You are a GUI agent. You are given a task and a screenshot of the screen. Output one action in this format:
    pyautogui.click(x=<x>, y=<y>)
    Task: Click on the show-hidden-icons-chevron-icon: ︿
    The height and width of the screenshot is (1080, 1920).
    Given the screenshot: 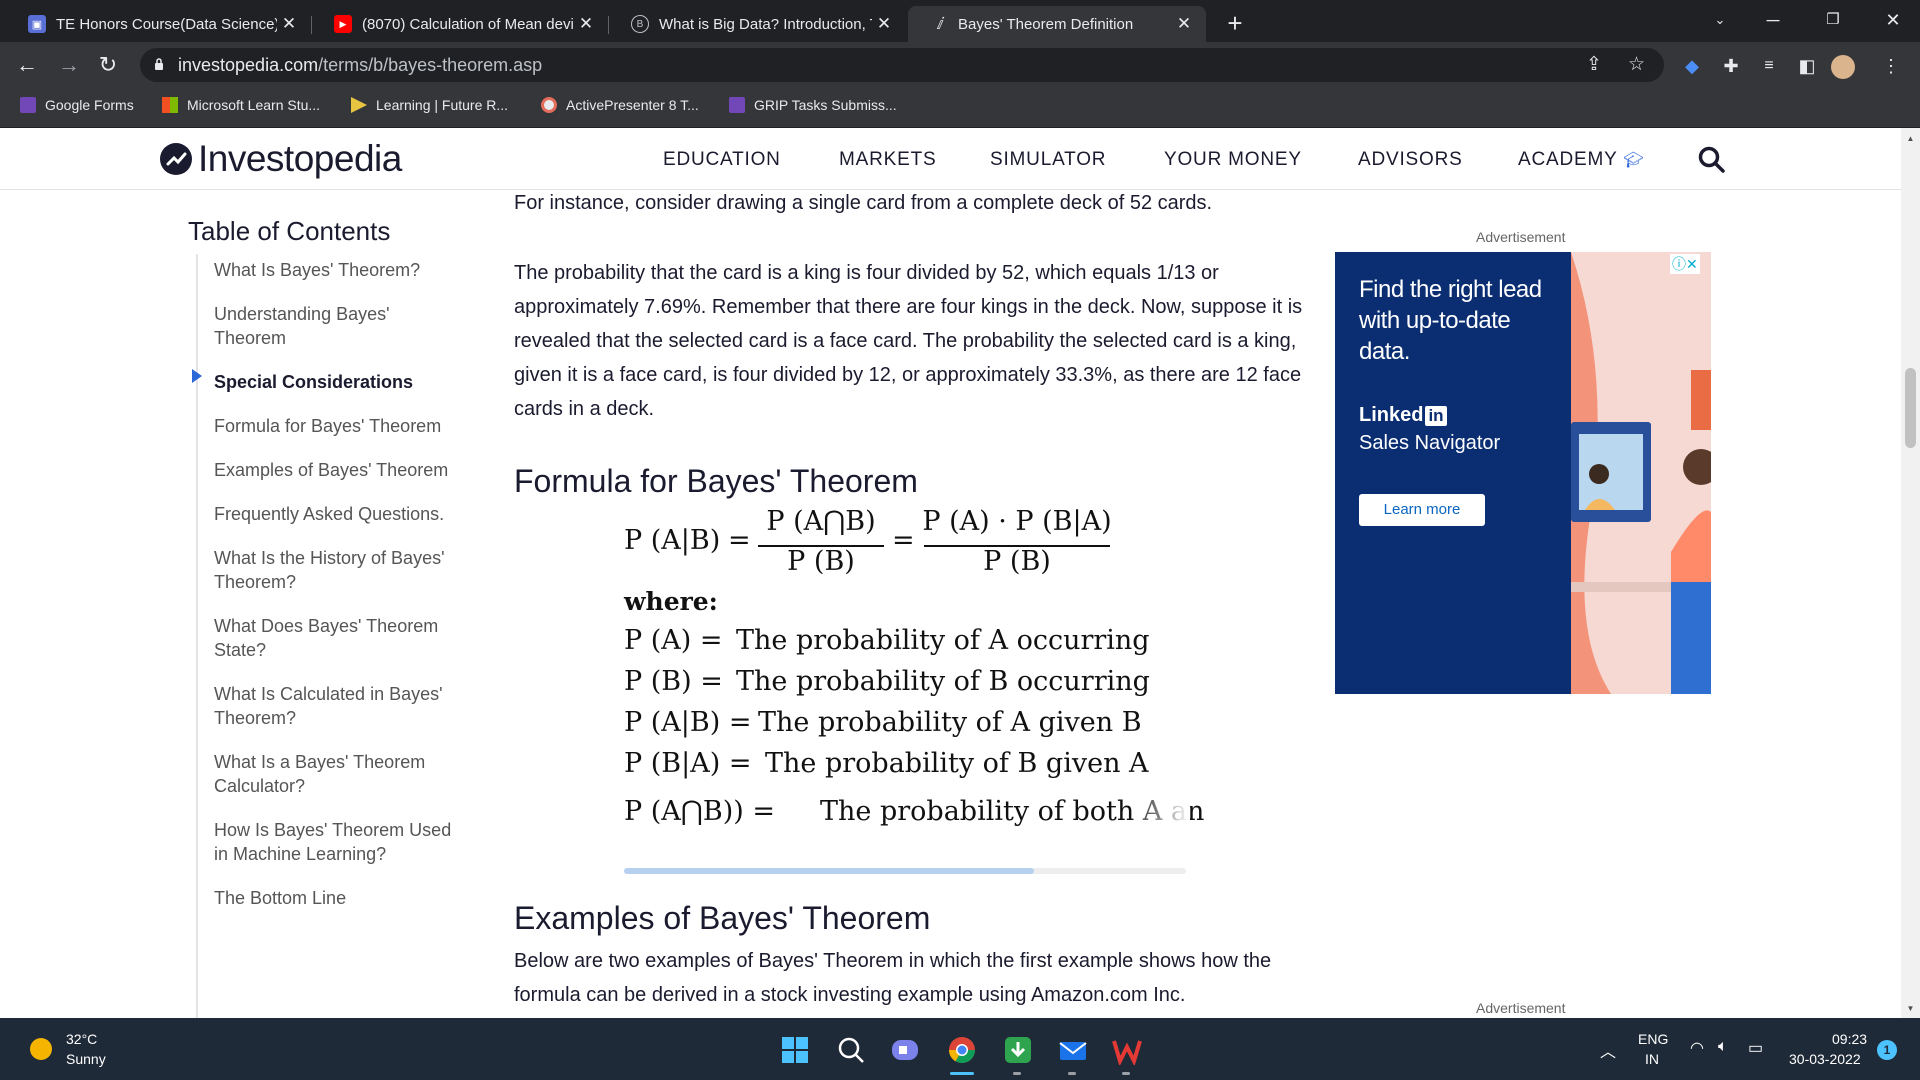 What is the action you would take?
    pyautogui.click(x=1608, y=1050)
    